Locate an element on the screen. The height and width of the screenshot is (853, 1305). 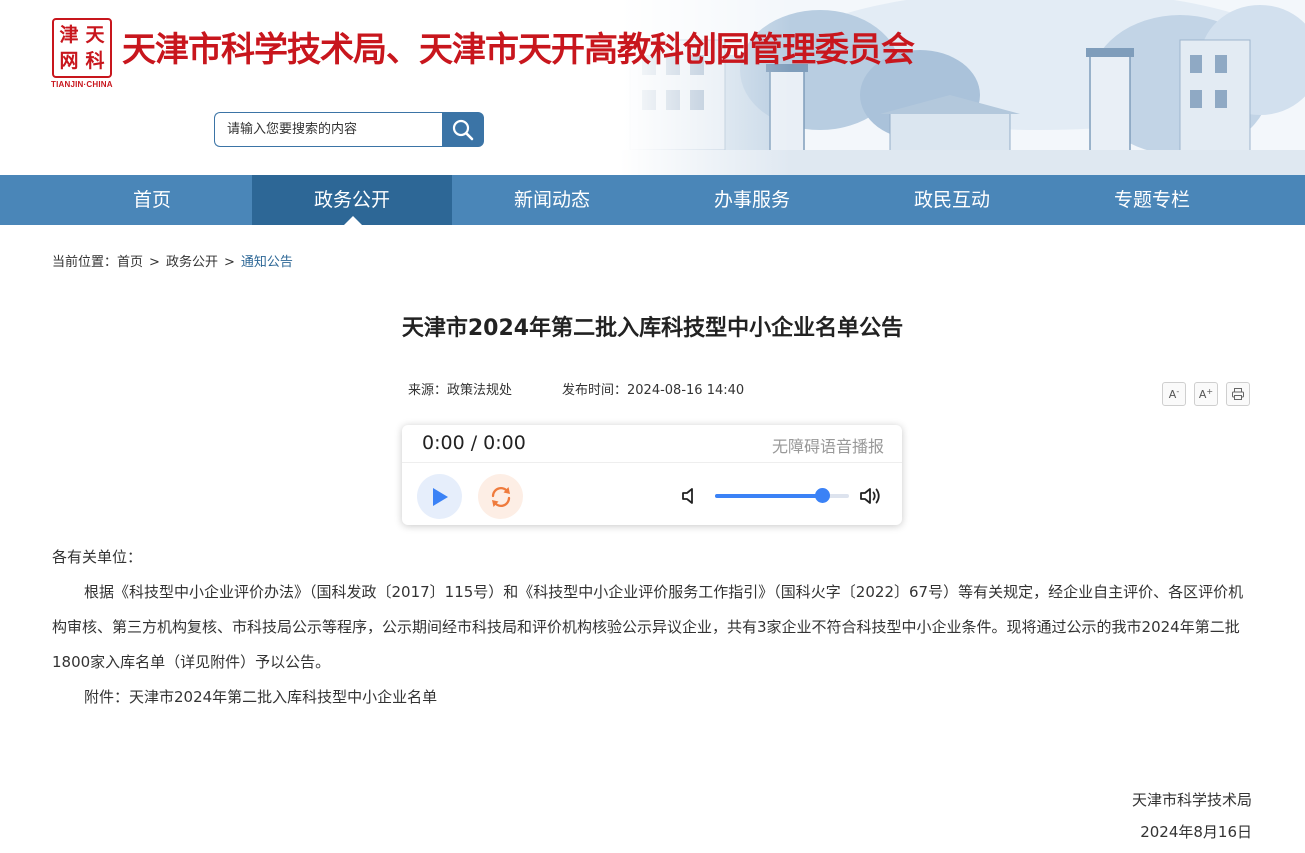
search-input is located at coordinates (329, 129).